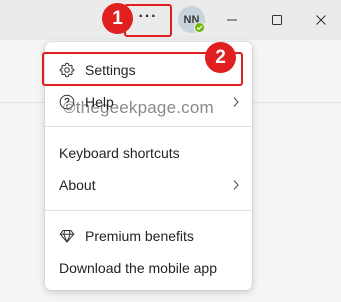 The image size is (341, 302). Describe the element at coordinates (139, 236) in the screenshot. I see `menu-item-premium-benefits-label: Premium benefits` at that location.